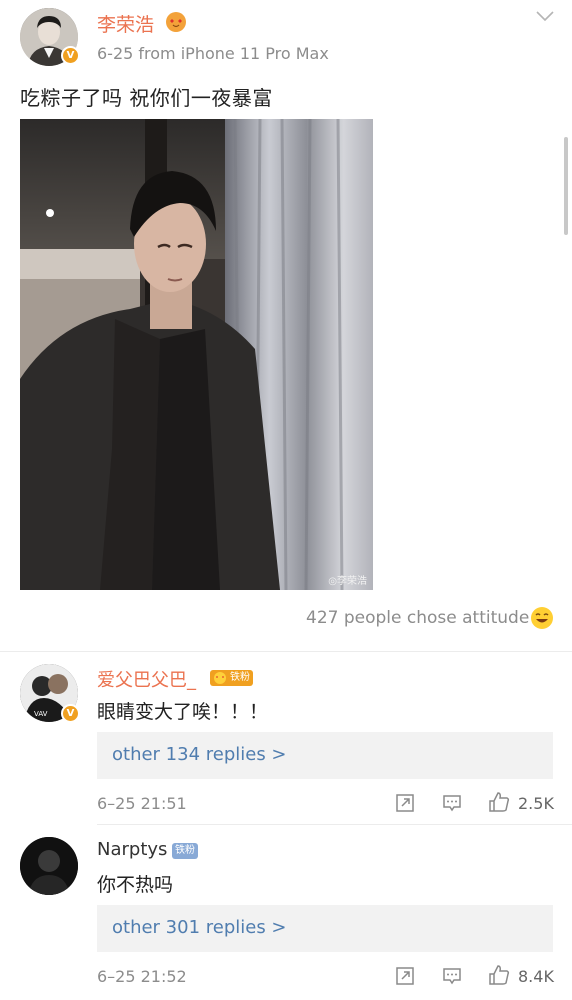  What do you see at coordinates (352, 581) in the screenshot?
I see `watermark-text: 李荣浩` at bounding box center [352, 581].